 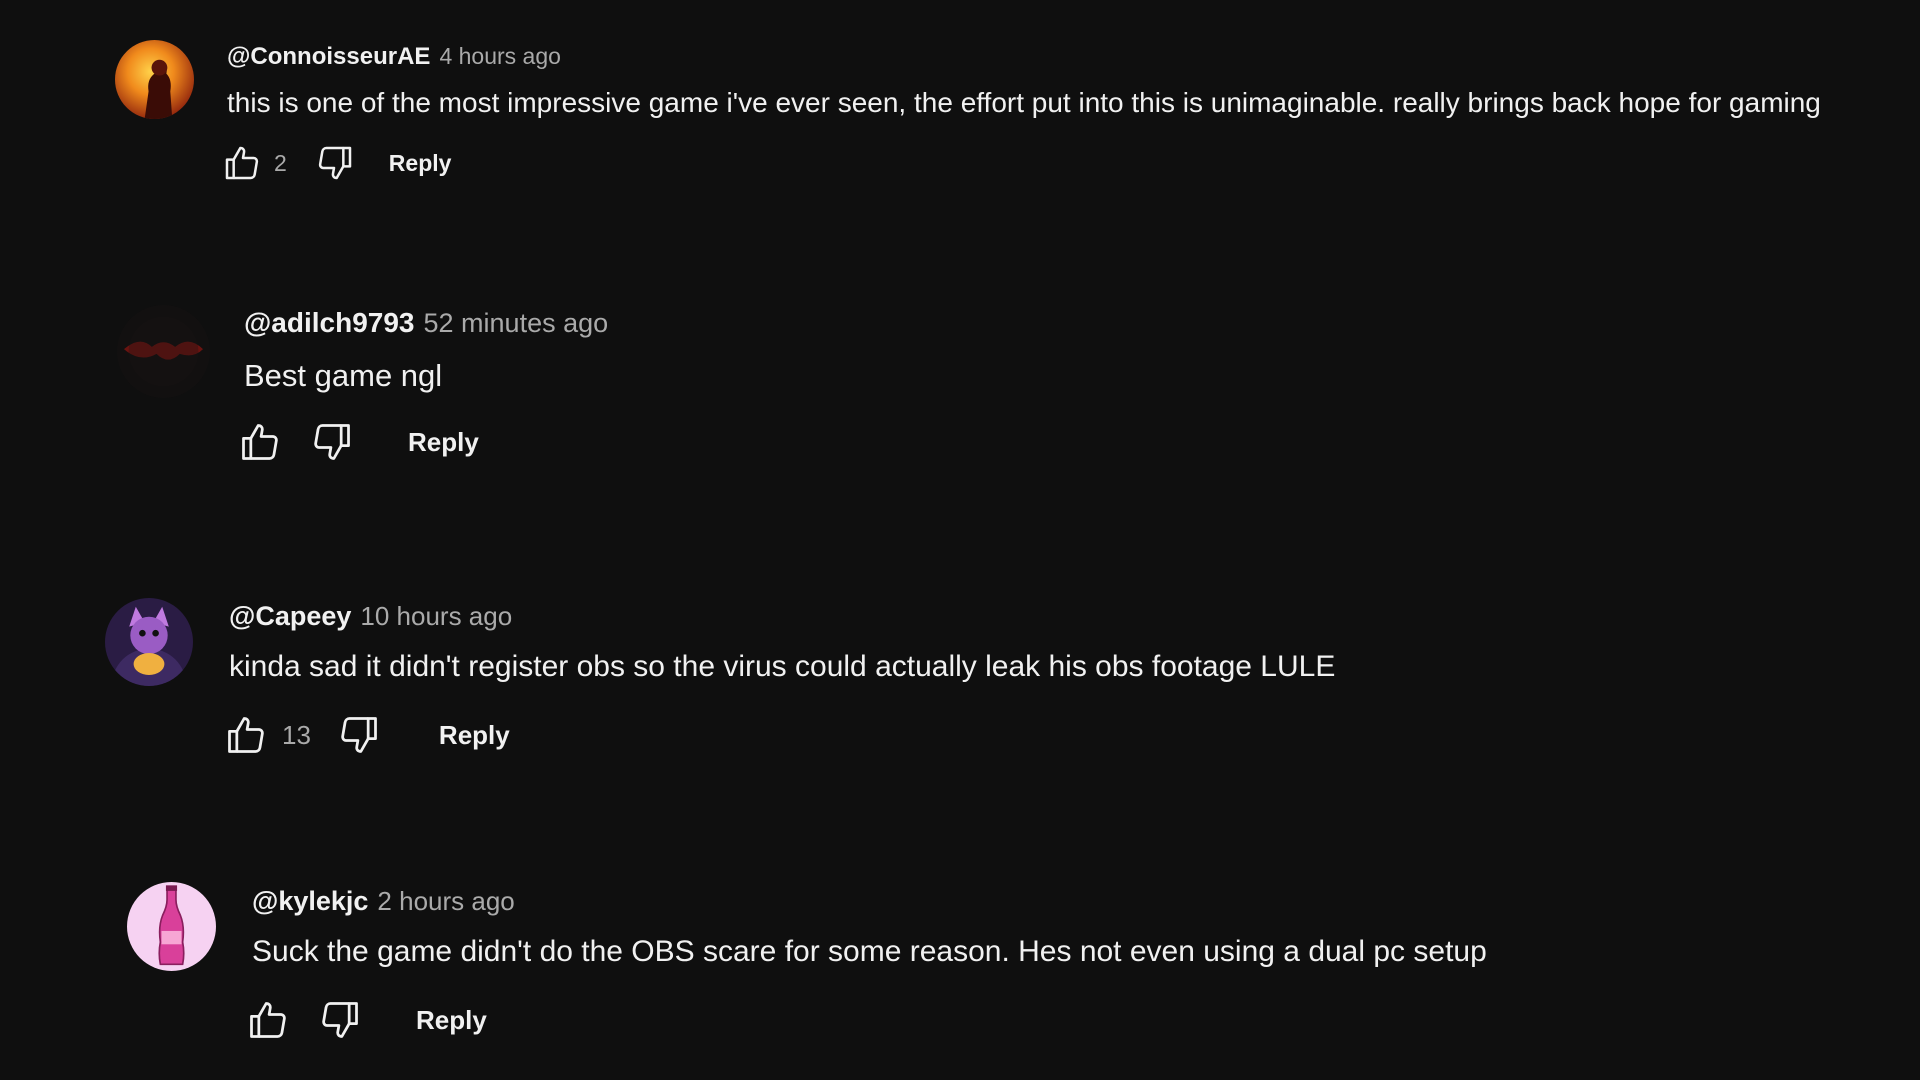 I want to click on comment-actions: 2 Reply, so click(x=336, y=163).